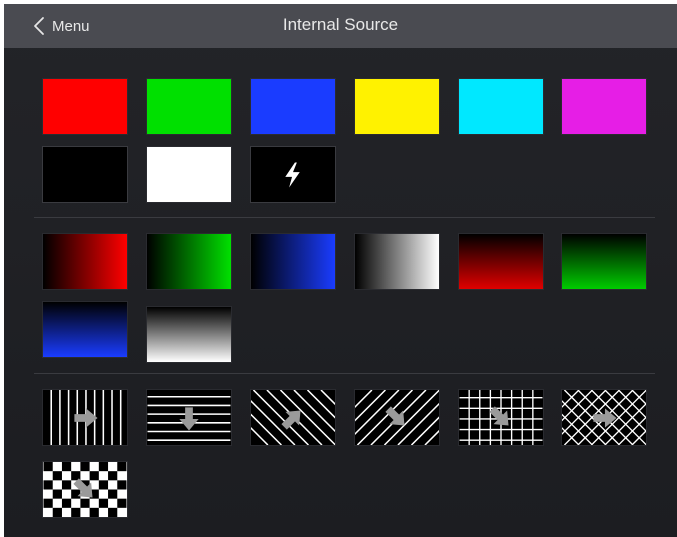 The height and width of the screenshot is (537, 677). Describe the element at coordinates (397, 106) in the screenshot. I see `solid-yellow-tile` at that location.